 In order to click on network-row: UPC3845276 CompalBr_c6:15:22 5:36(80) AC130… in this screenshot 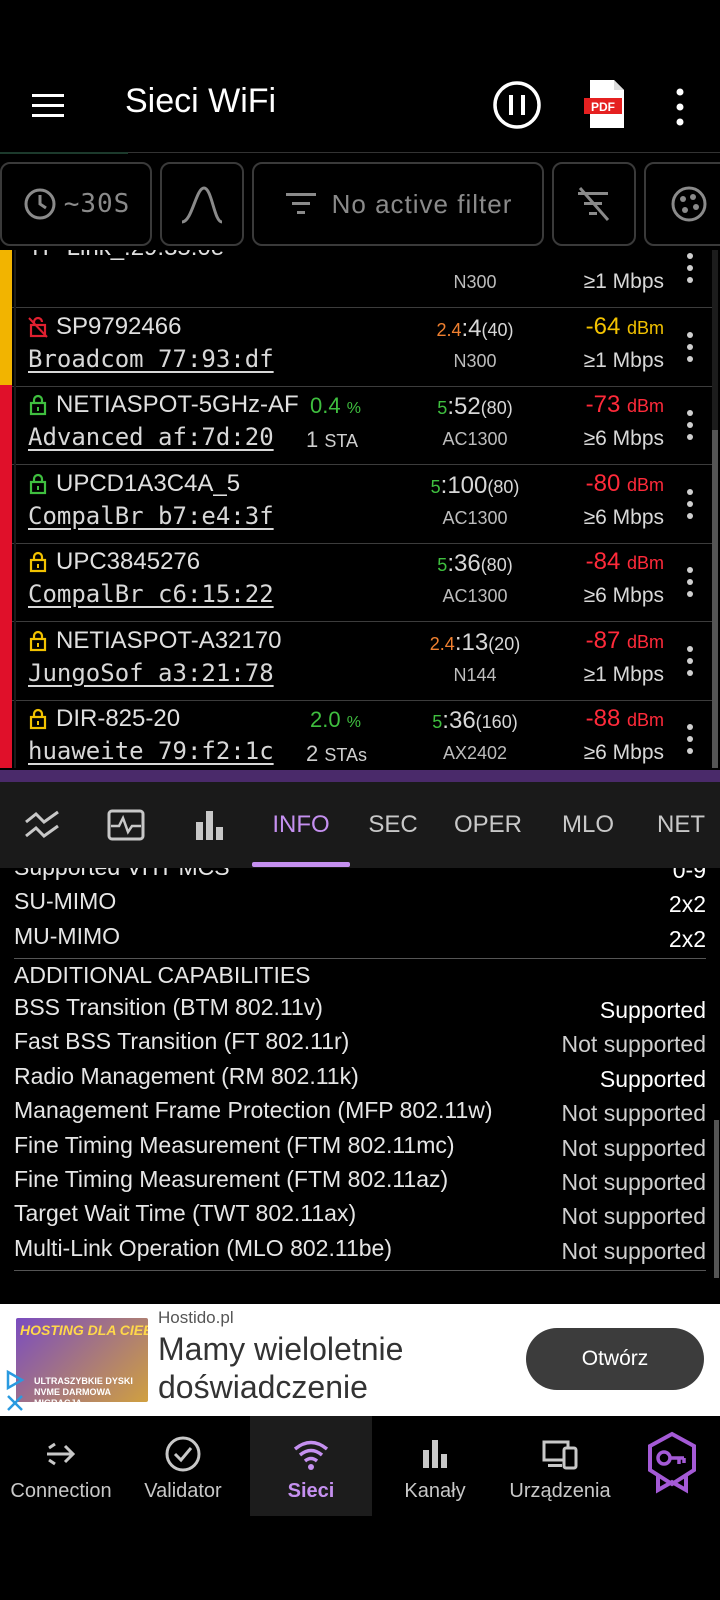, I will do `click(356, 582)`.